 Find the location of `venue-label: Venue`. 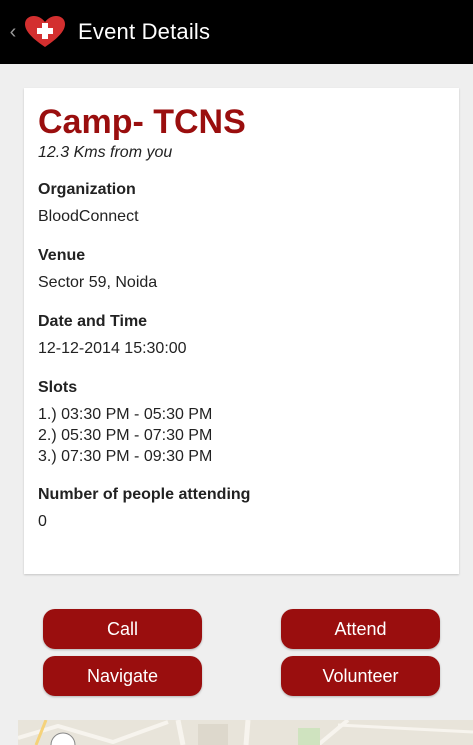

venue-label: Venue is located at coordinates (62, 255).